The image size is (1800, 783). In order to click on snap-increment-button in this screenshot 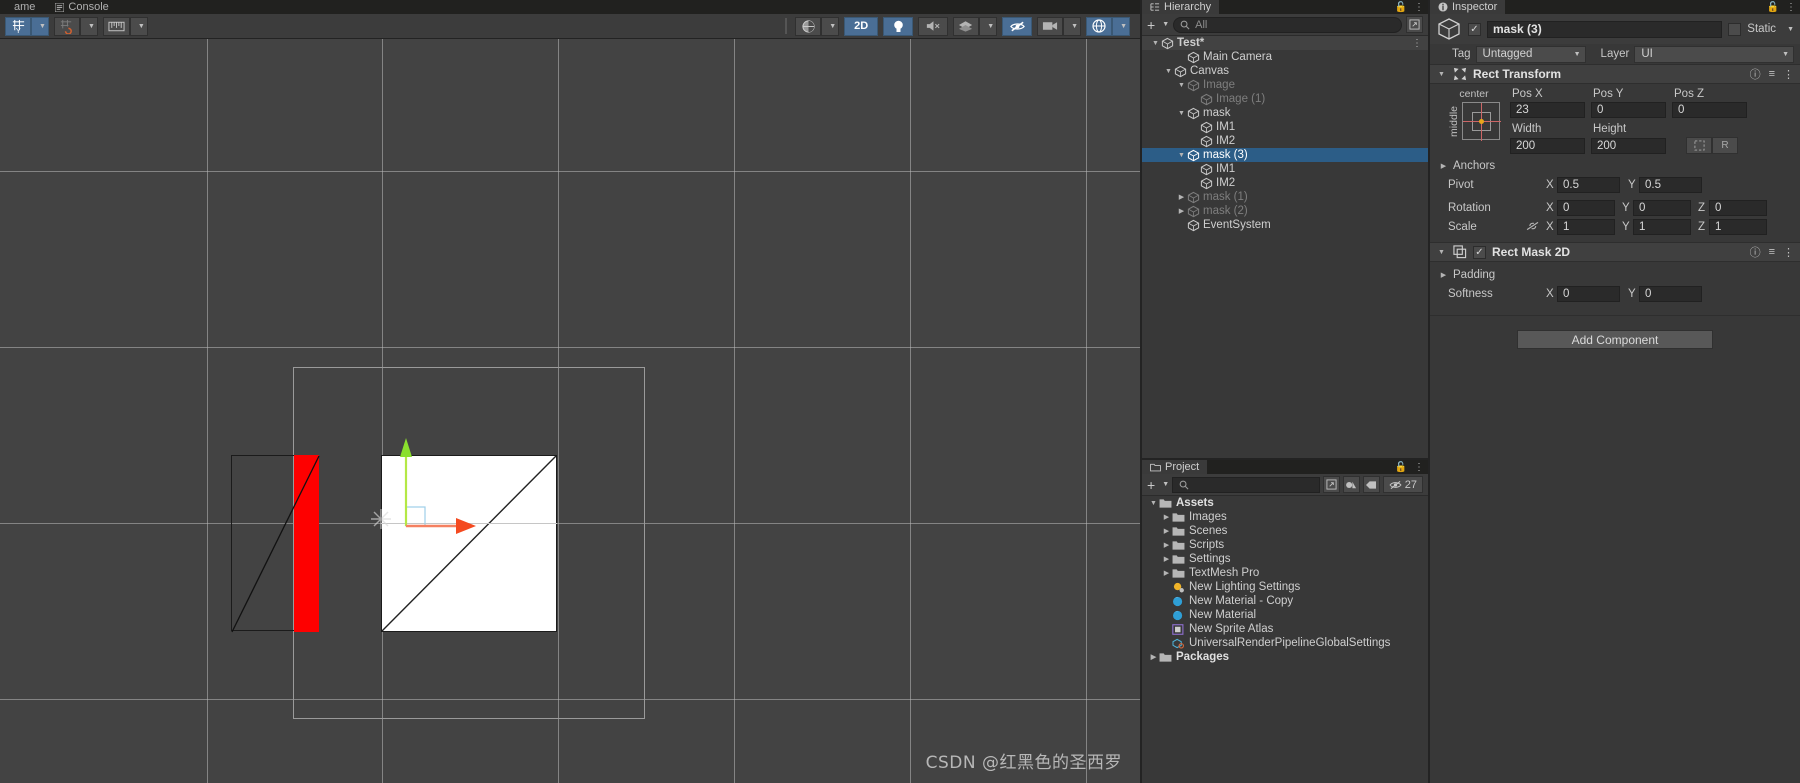, I will do `click(66, 26)`.